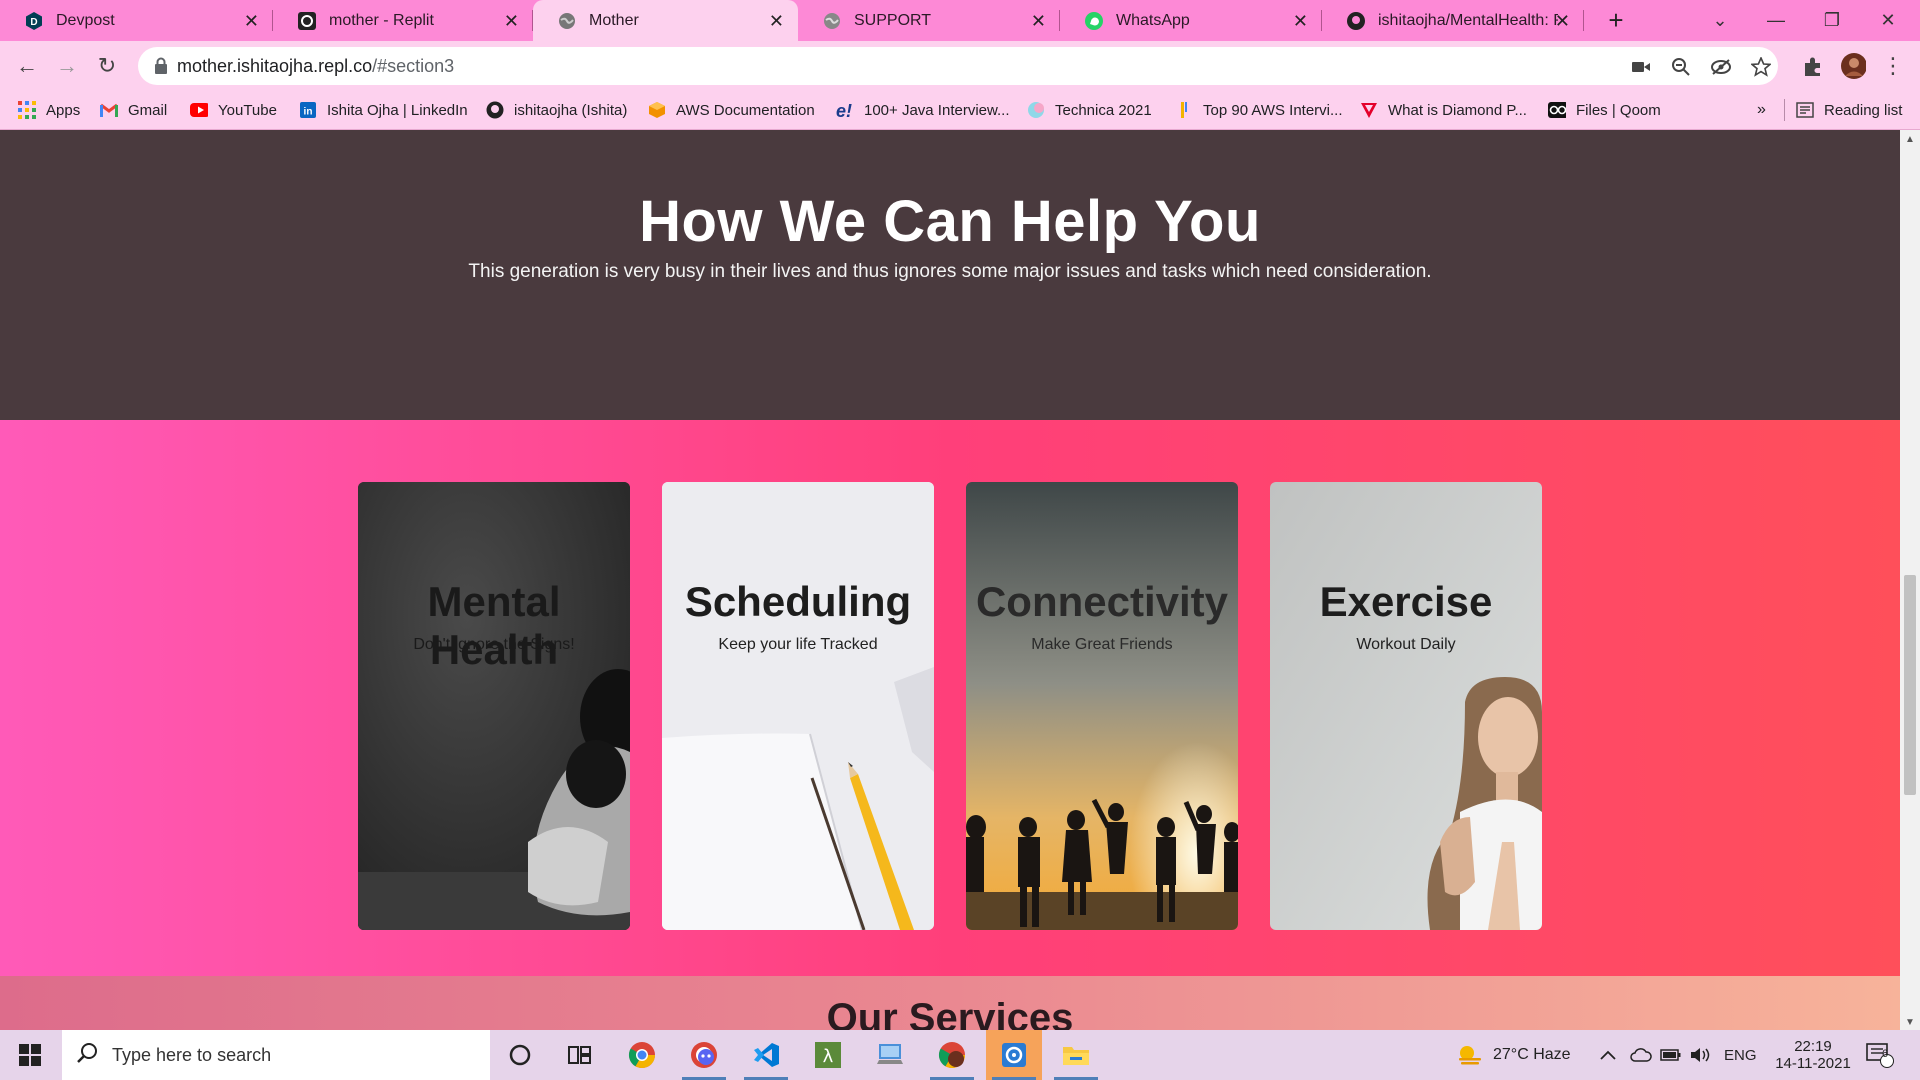 This screenshot has width=1920, height=1080. What do you see at coordinates (798, 644) in the screenshot?
I see `card-subtitle: Keep your life Tracked` at bounding box center [798, 644].